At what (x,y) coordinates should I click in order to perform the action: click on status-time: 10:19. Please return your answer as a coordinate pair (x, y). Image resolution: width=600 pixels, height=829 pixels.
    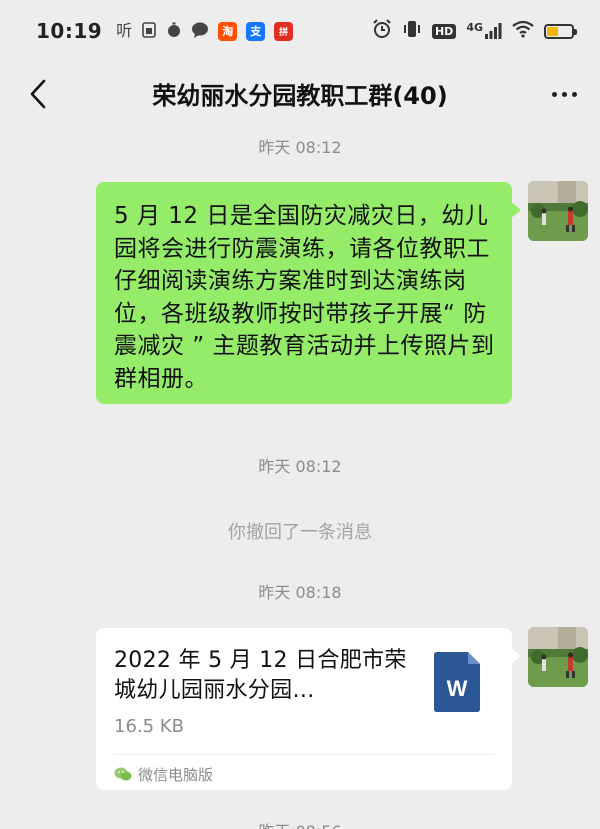
    Looking at the image, I should click on (69, 31).